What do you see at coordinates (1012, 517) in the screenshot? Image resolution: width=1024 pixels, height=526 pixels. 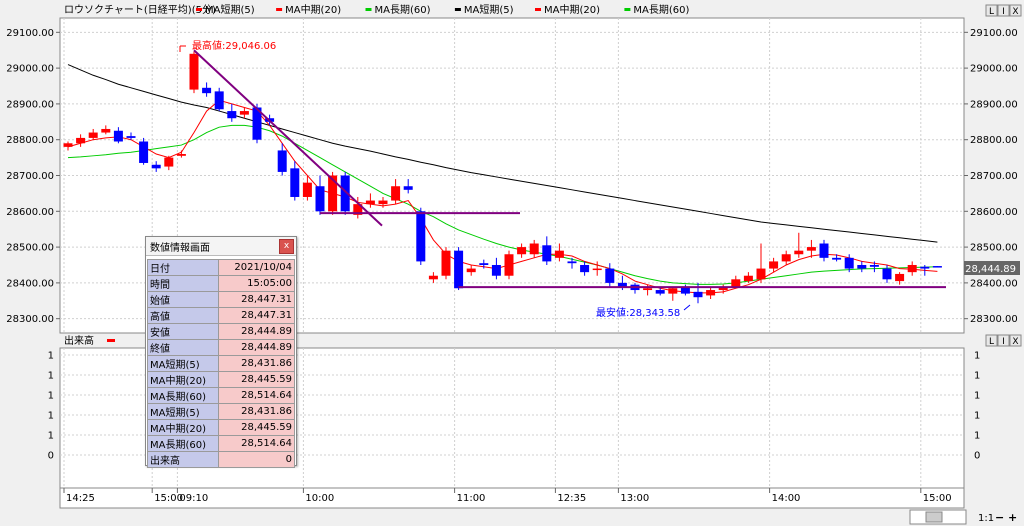 I see `zoom-plus-button: +` at bounding box center [1012, 517].